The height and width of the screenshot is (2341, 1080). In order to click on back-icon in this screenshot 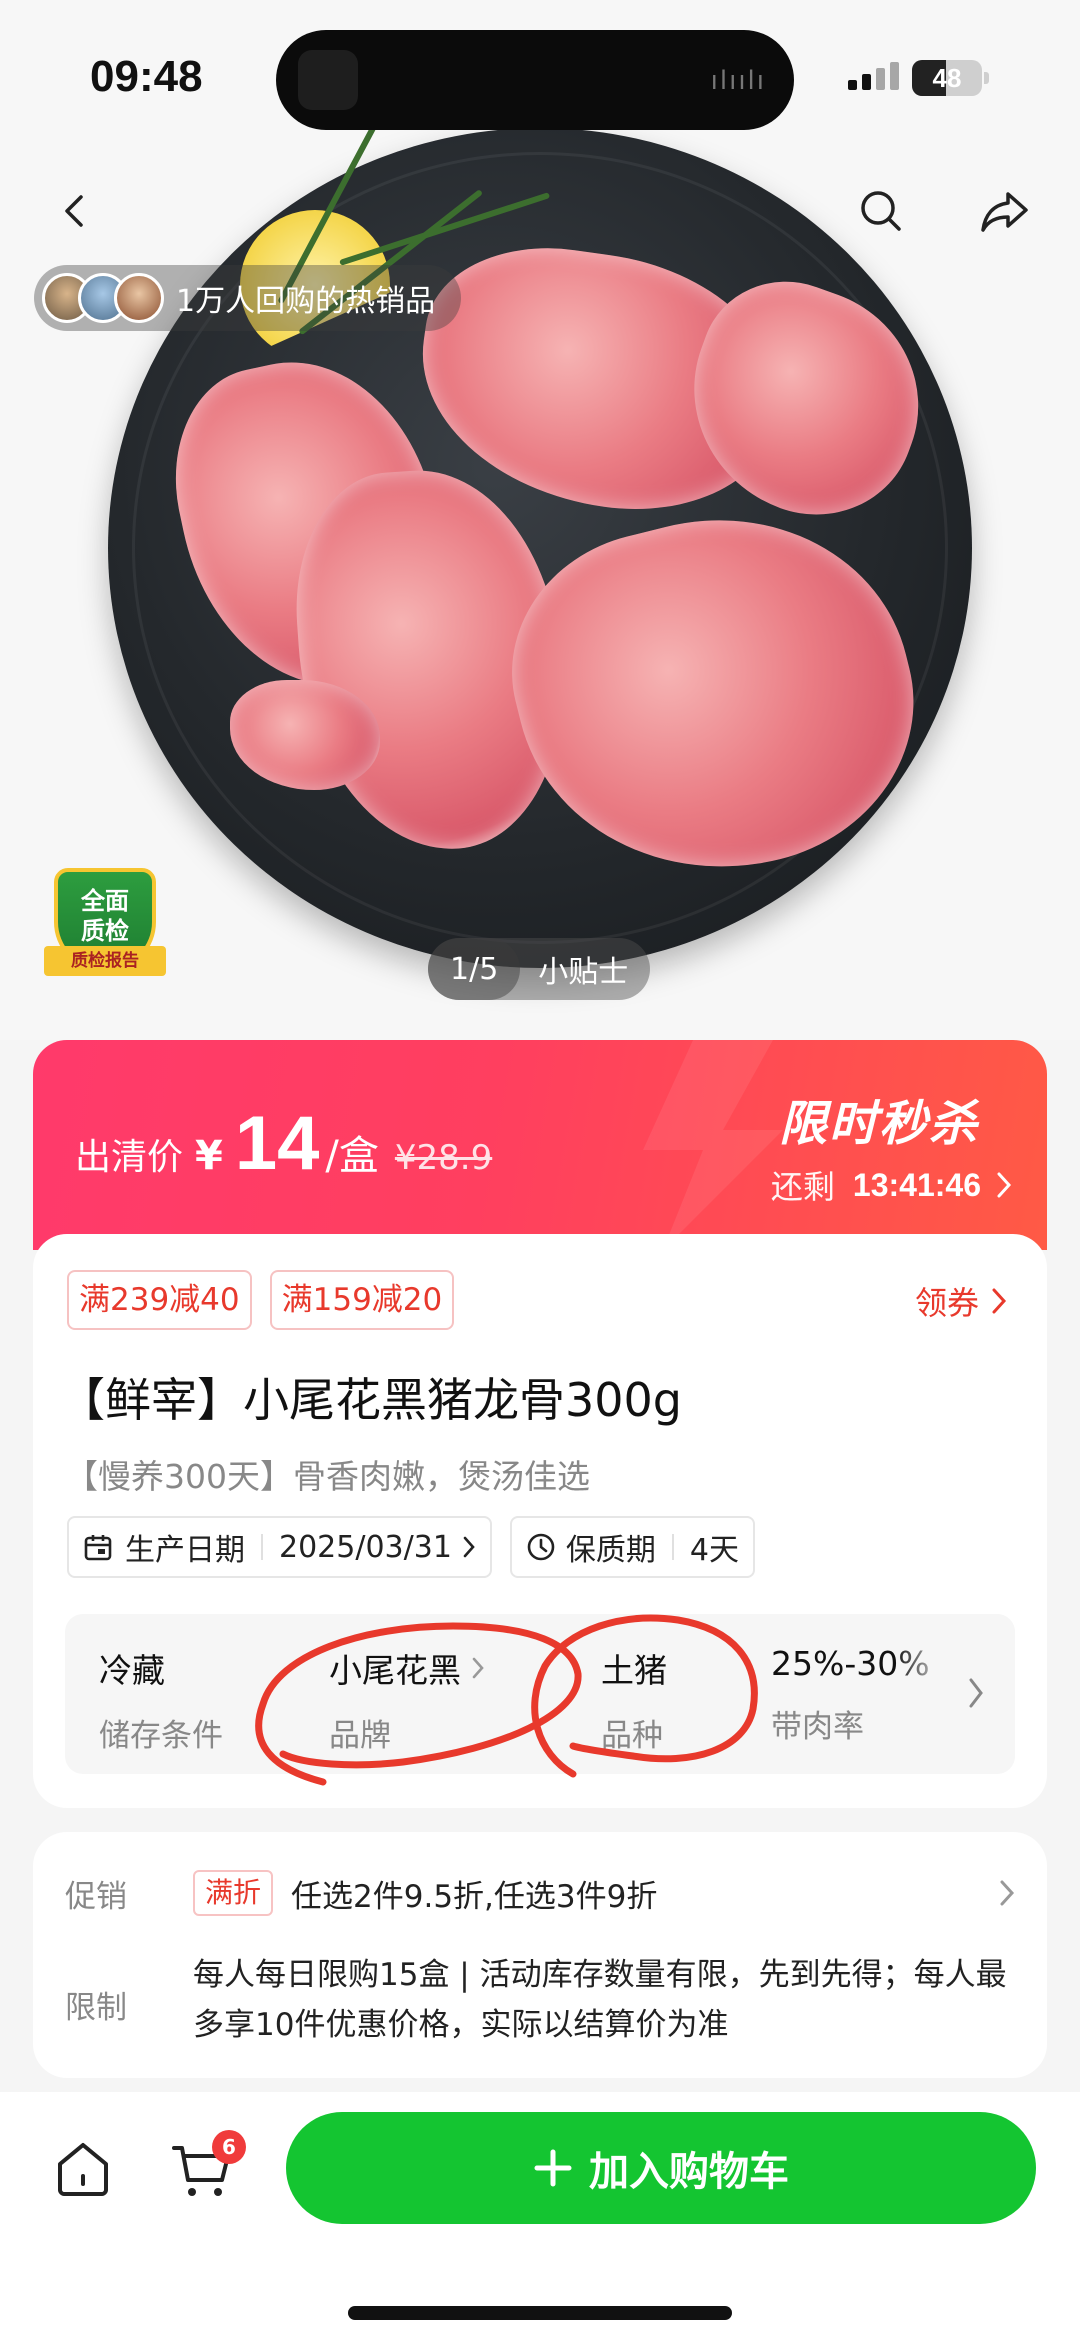, I will do `click(75, 211)`.